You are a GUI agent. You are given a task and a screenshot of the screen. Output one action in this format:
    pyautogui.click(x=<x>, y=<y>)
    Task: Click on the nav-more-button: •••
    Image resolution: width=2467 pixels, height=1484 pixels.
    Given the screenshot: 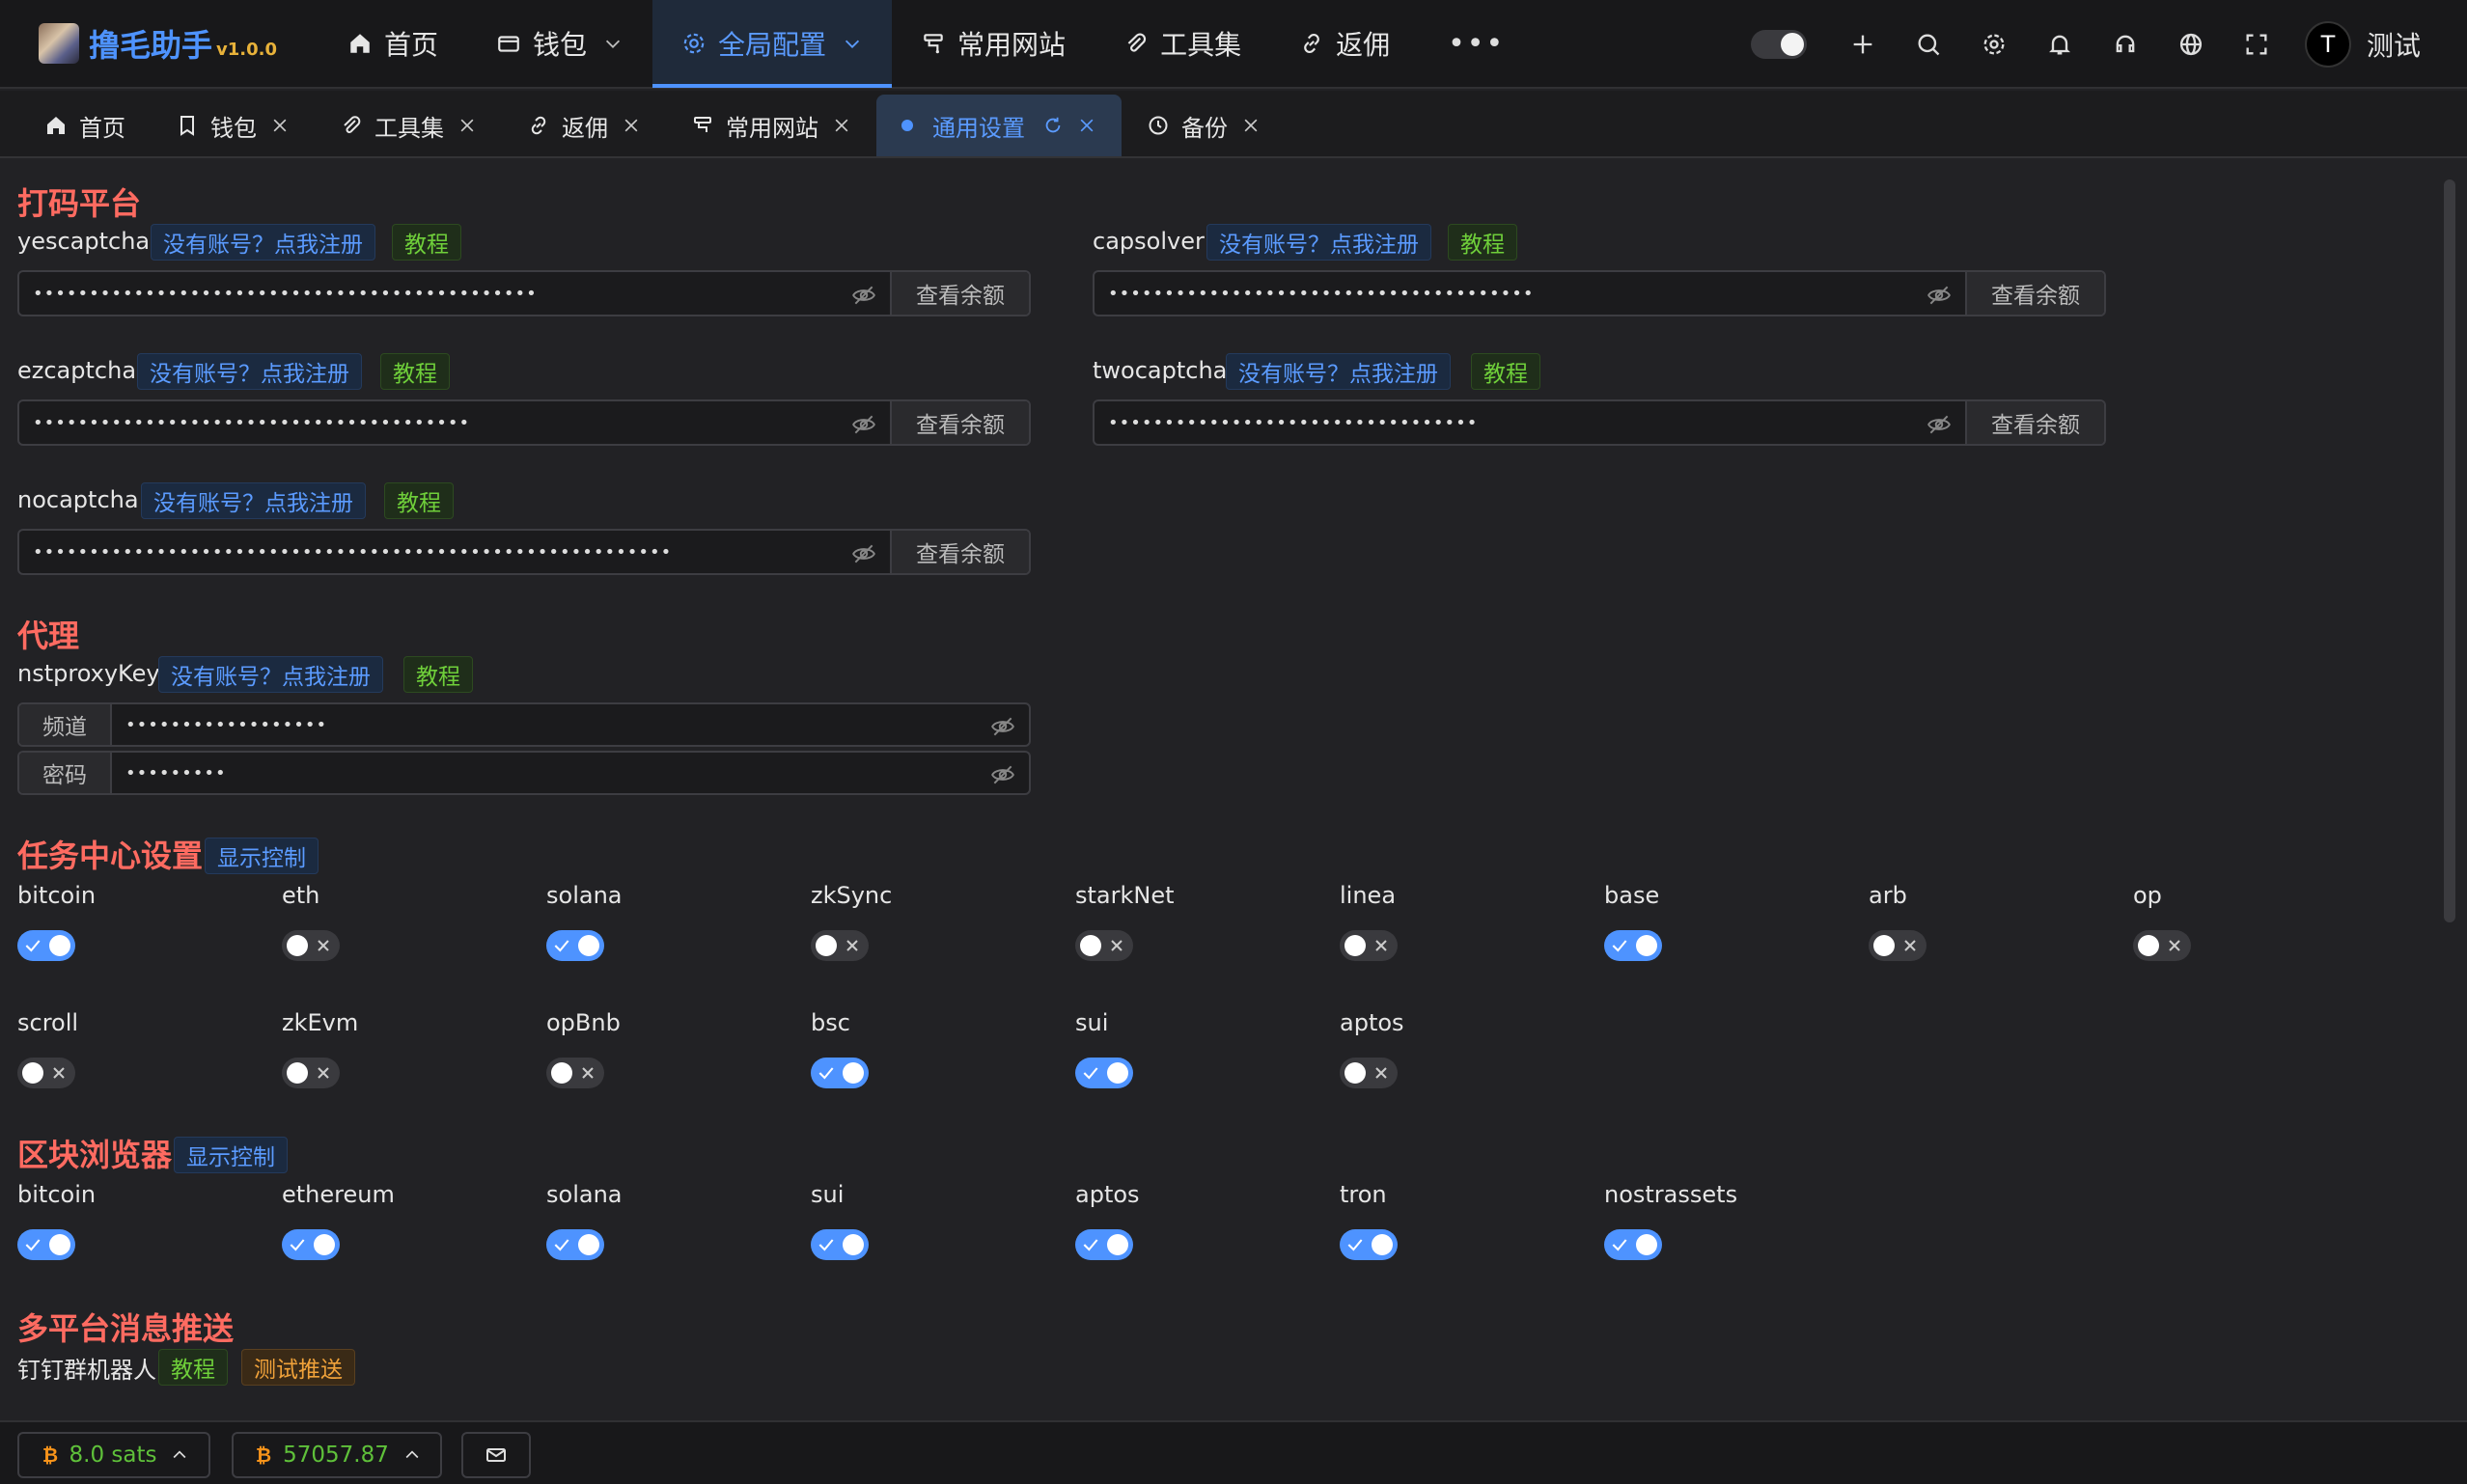 What is the action you would take?
    pyautogui.click(x=1476, y=44)
    